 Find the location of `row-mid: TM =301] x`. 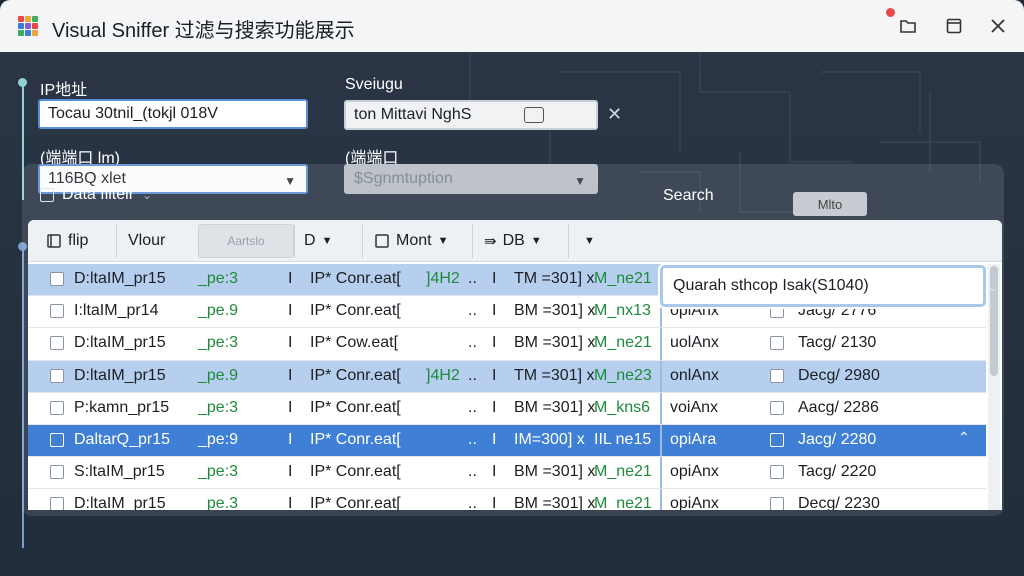

row-mid: TM =301] x is located at coordinates (554, 278).